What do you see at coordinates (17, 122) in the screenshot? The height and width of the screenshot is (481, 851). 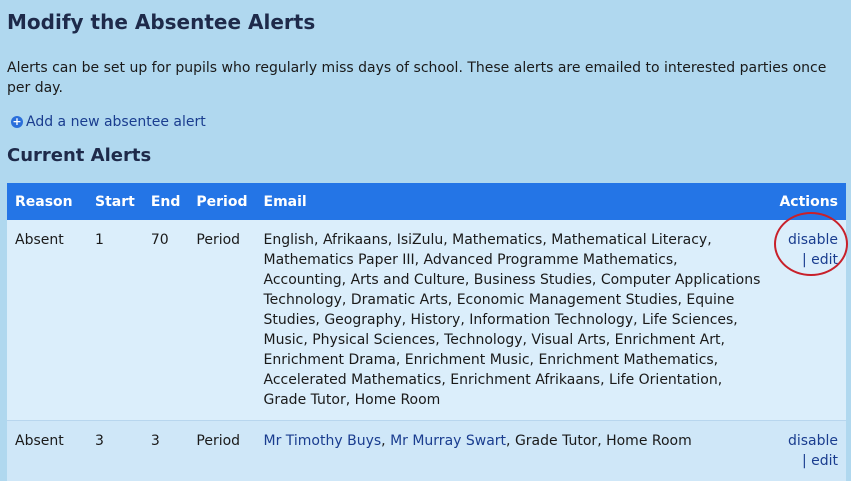 I see `plus-circle-icon: +` at bounding box center [17, 122].